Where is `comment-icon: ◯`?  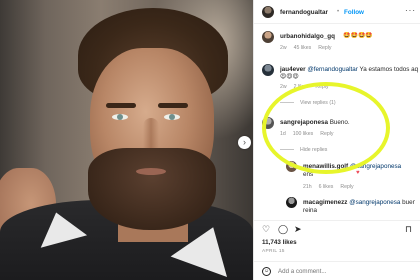
comment-icon: ◯ is located at coordinates (283, 229).